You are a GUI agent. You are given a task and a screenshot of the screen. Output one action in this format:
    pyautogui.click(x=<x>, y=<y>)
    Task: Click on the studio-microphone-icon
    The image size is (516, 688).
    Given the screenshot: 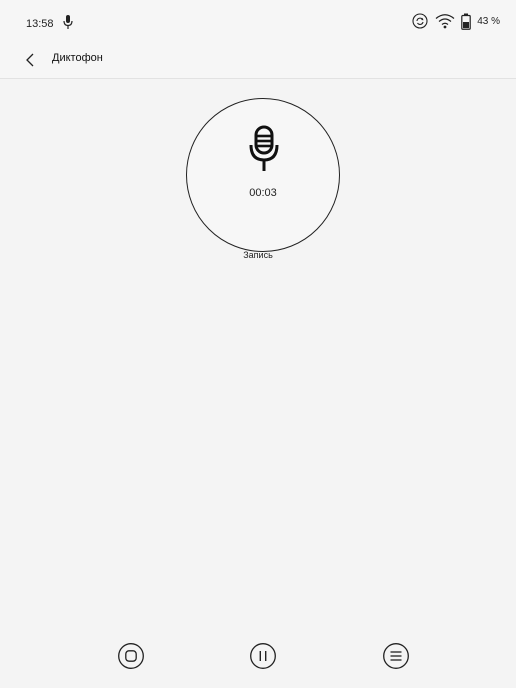 What is the action you would take?
    pyautogui.click(x=264, y=149)
    